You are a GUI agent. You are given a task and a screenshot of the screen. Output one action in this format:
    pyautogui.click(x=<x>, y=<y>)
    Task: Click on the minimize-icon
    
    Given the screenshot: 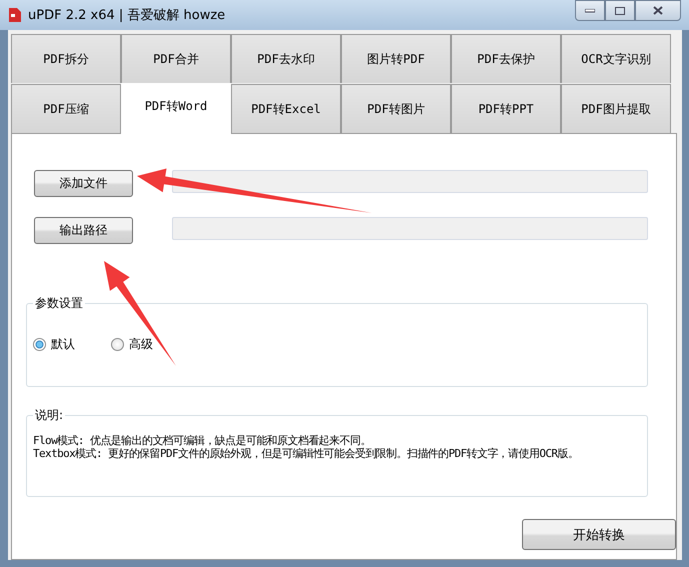 What is the action you would take?
    pyautogui.click(x=590, y=10)
    